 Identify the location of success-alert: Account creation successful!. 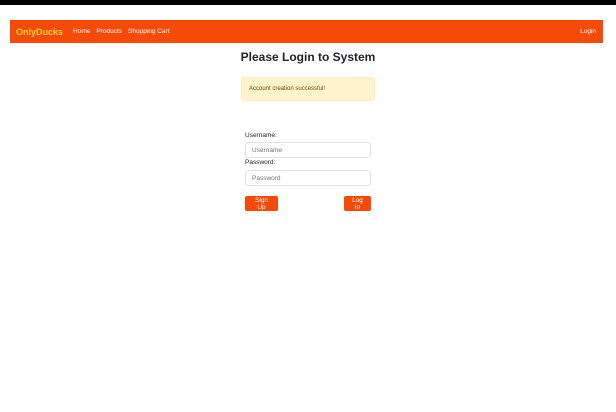
(308, 89).